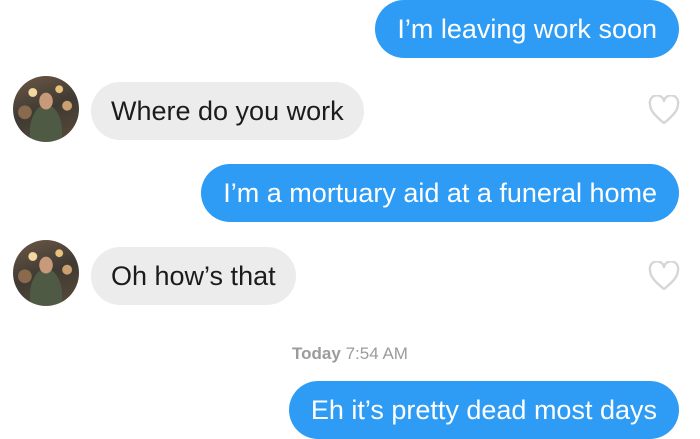 This screenshot has height=439, width=700. I want to click on timestamp-day: Today, so click(316, 353).